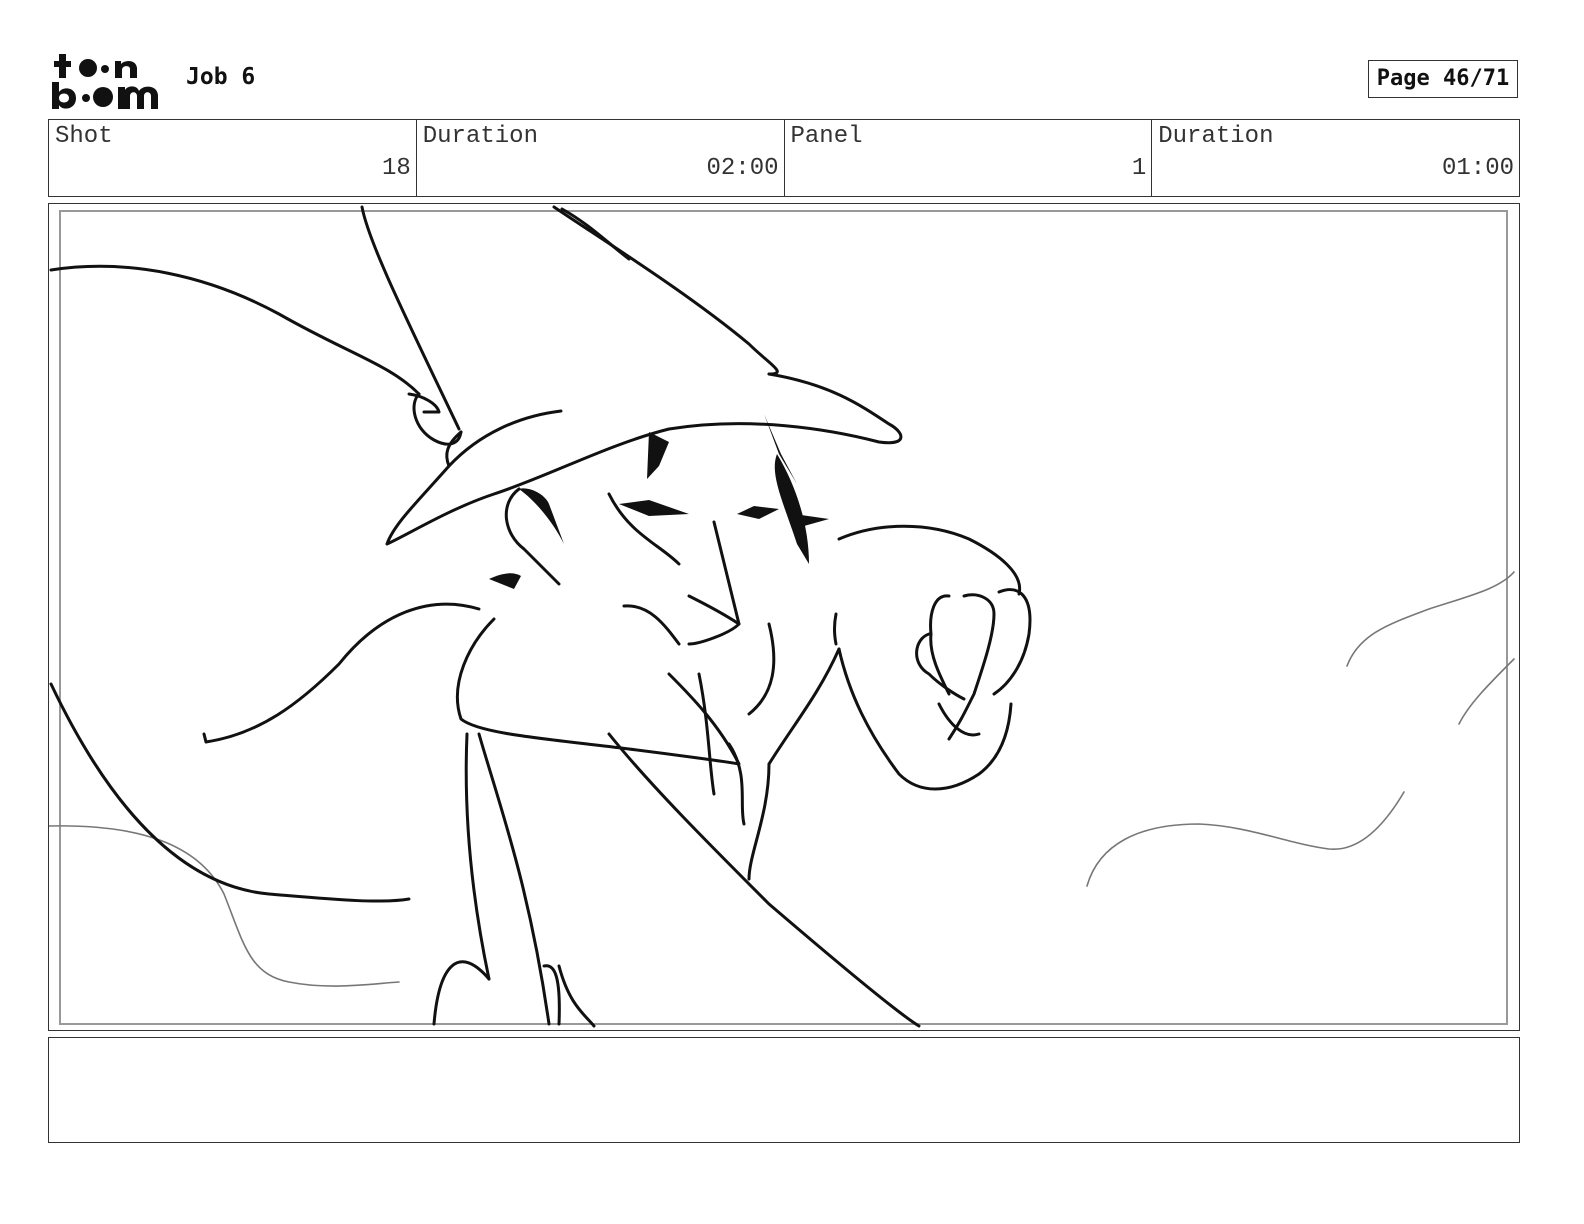 This screenshot has width=1584, height=1224. Describe the element at coordinates (1477, 168) in the screenshot. I see `panel-duration-value: 01:00` at that location.